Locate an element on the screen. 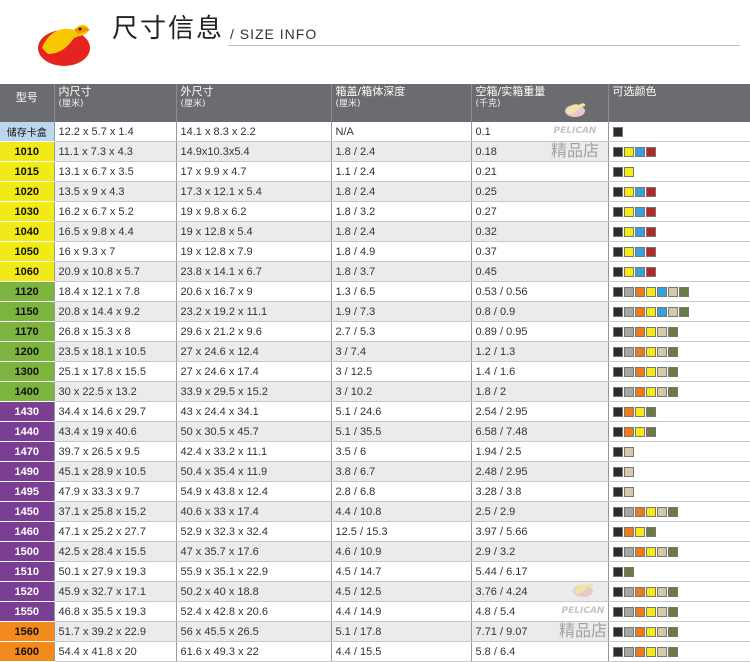 This screenshot has width=750, height=662. weight-cell: 1.2 / 1.3 is located at coordinates (540, 351).